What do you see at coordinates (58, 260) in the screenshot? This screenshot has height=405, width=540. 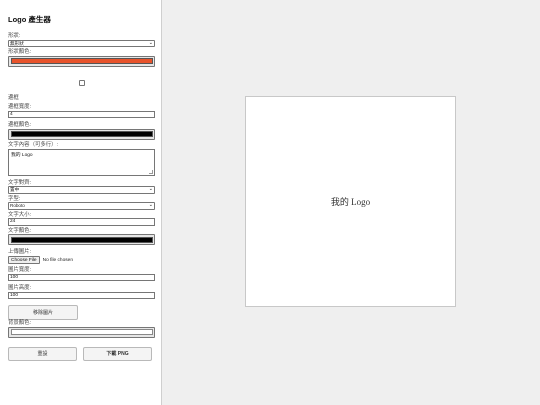 I see `file-status-text: No file chosen` at bounding box center [58, 260].